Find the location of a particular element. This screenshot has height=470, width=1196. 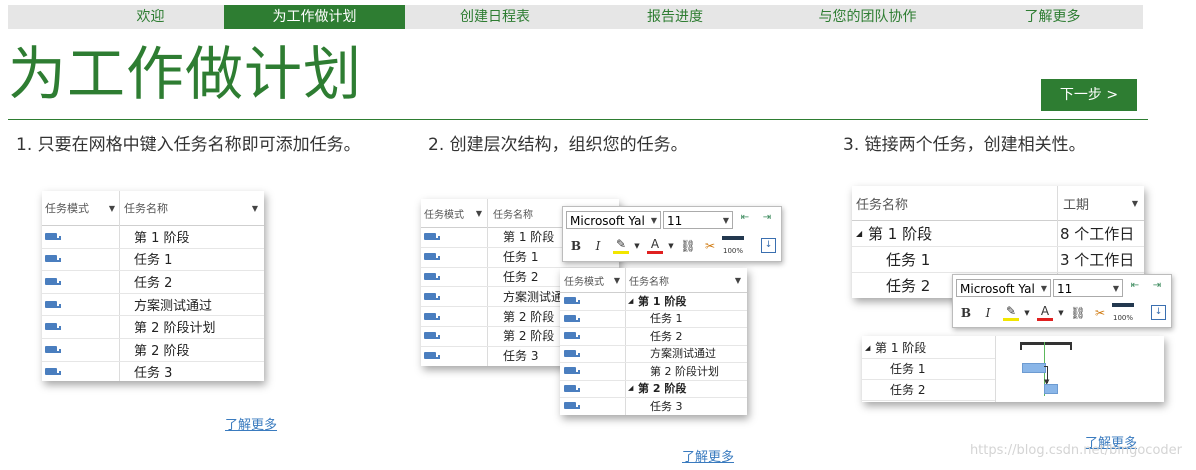

table-row: 第 1 阶段 is located at coordinates (153, 237).